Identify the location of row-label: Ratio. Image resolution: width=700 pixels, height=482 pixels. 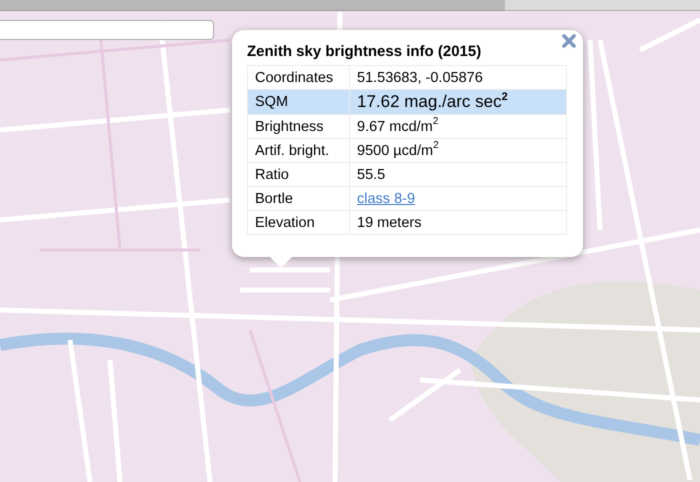
(299, 174).